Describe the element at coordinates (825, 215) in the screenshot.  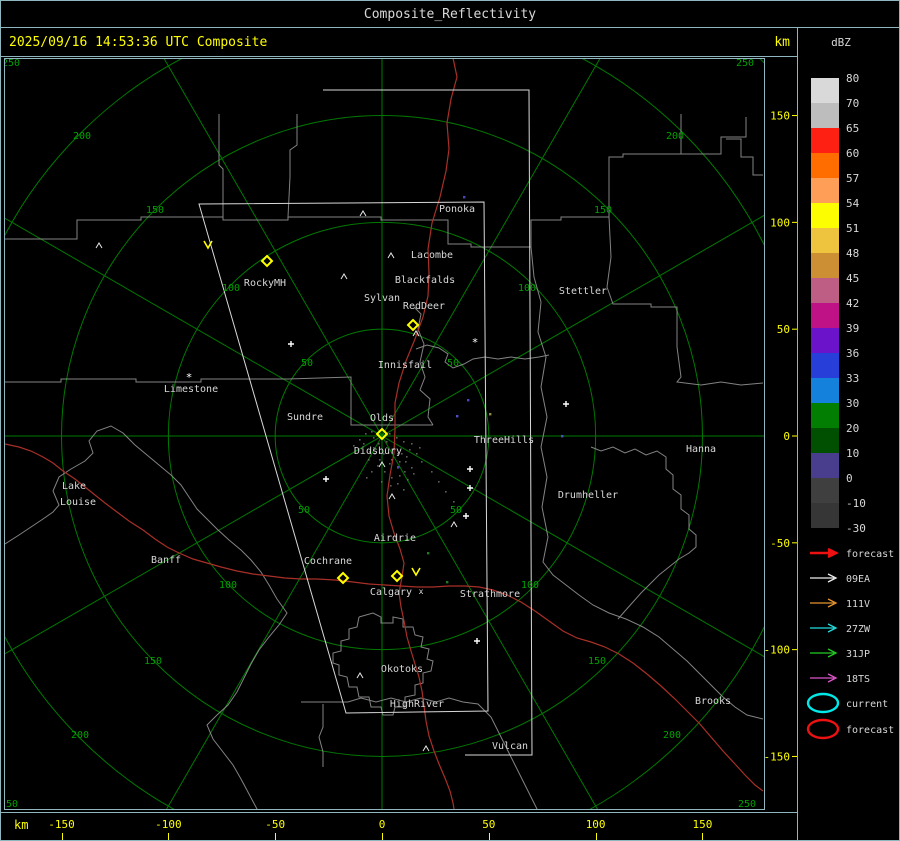
I see `colorbar-block-54dBZ` at that location.